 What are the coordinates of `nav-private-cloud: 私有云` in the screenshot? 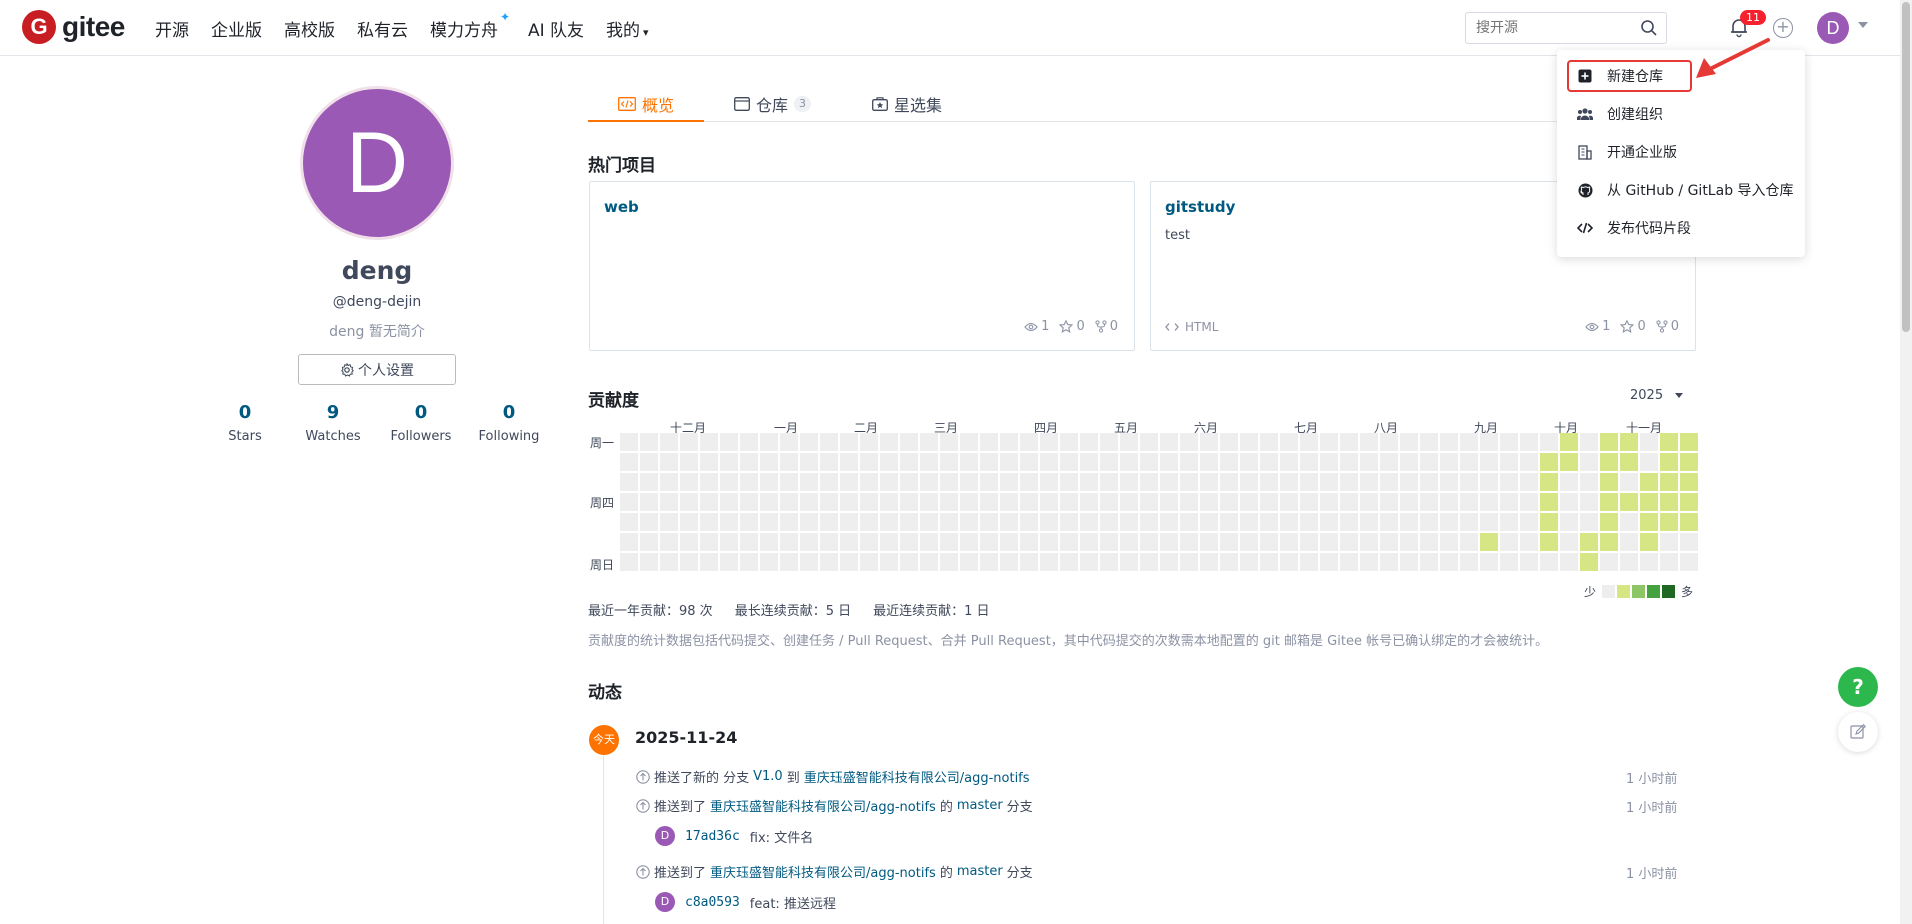 It's located at (382, 28).